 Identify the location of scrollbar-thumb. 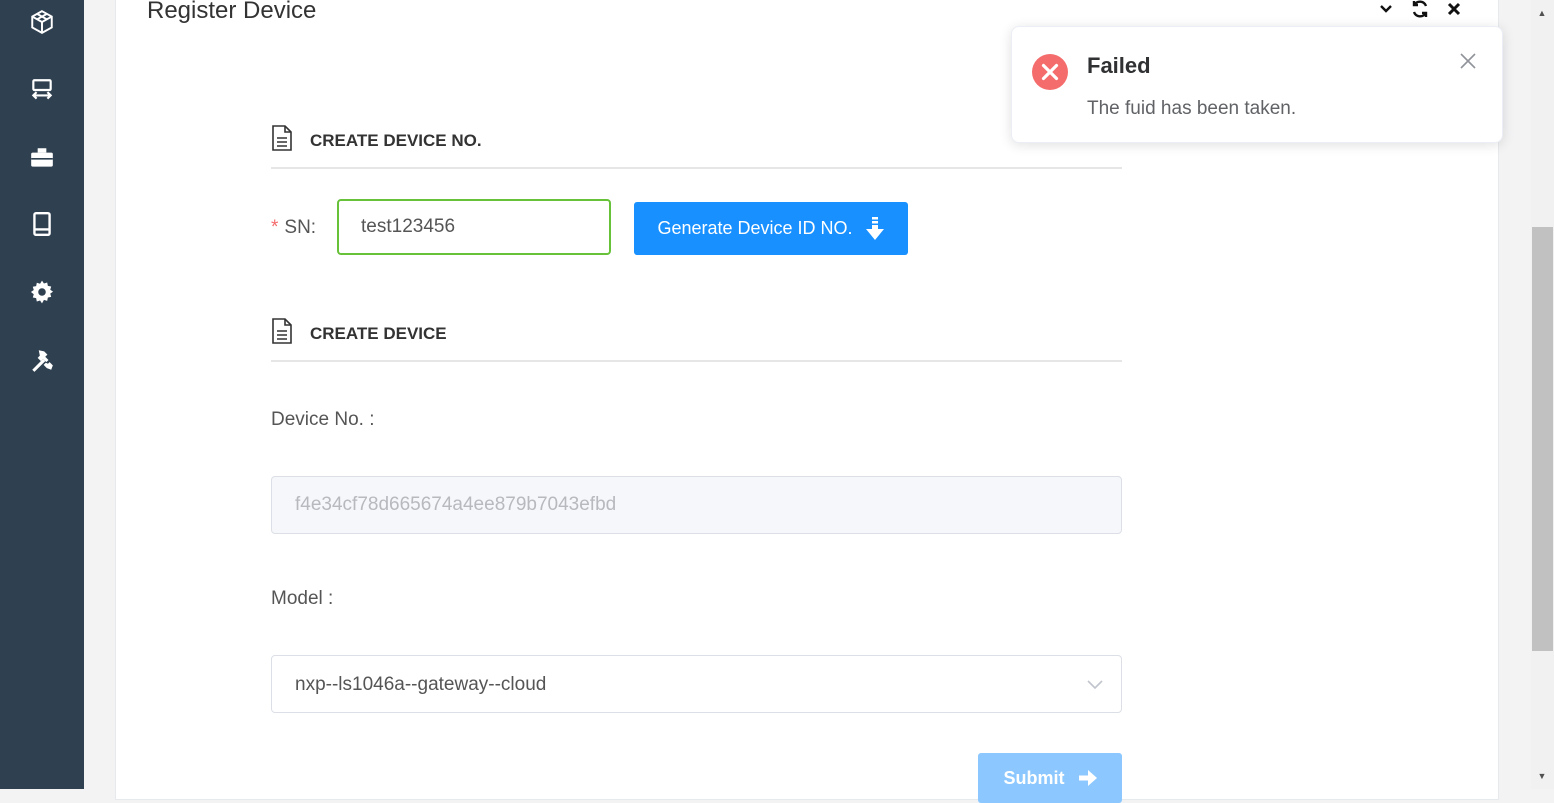
(1542, 439).